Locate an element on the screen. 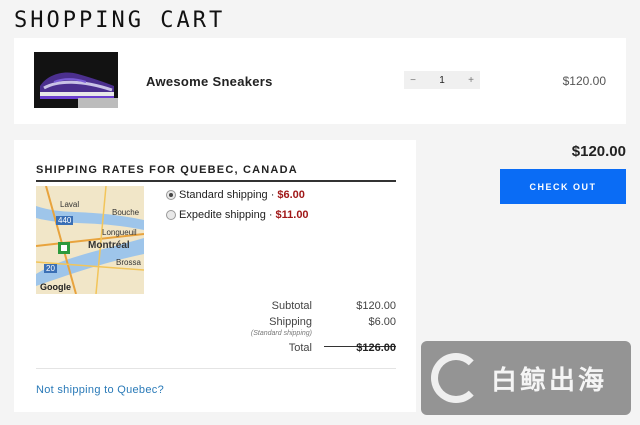 This screenshot has height=425, width=640. map-route-20: 20 is located at coordinates (50, 268).